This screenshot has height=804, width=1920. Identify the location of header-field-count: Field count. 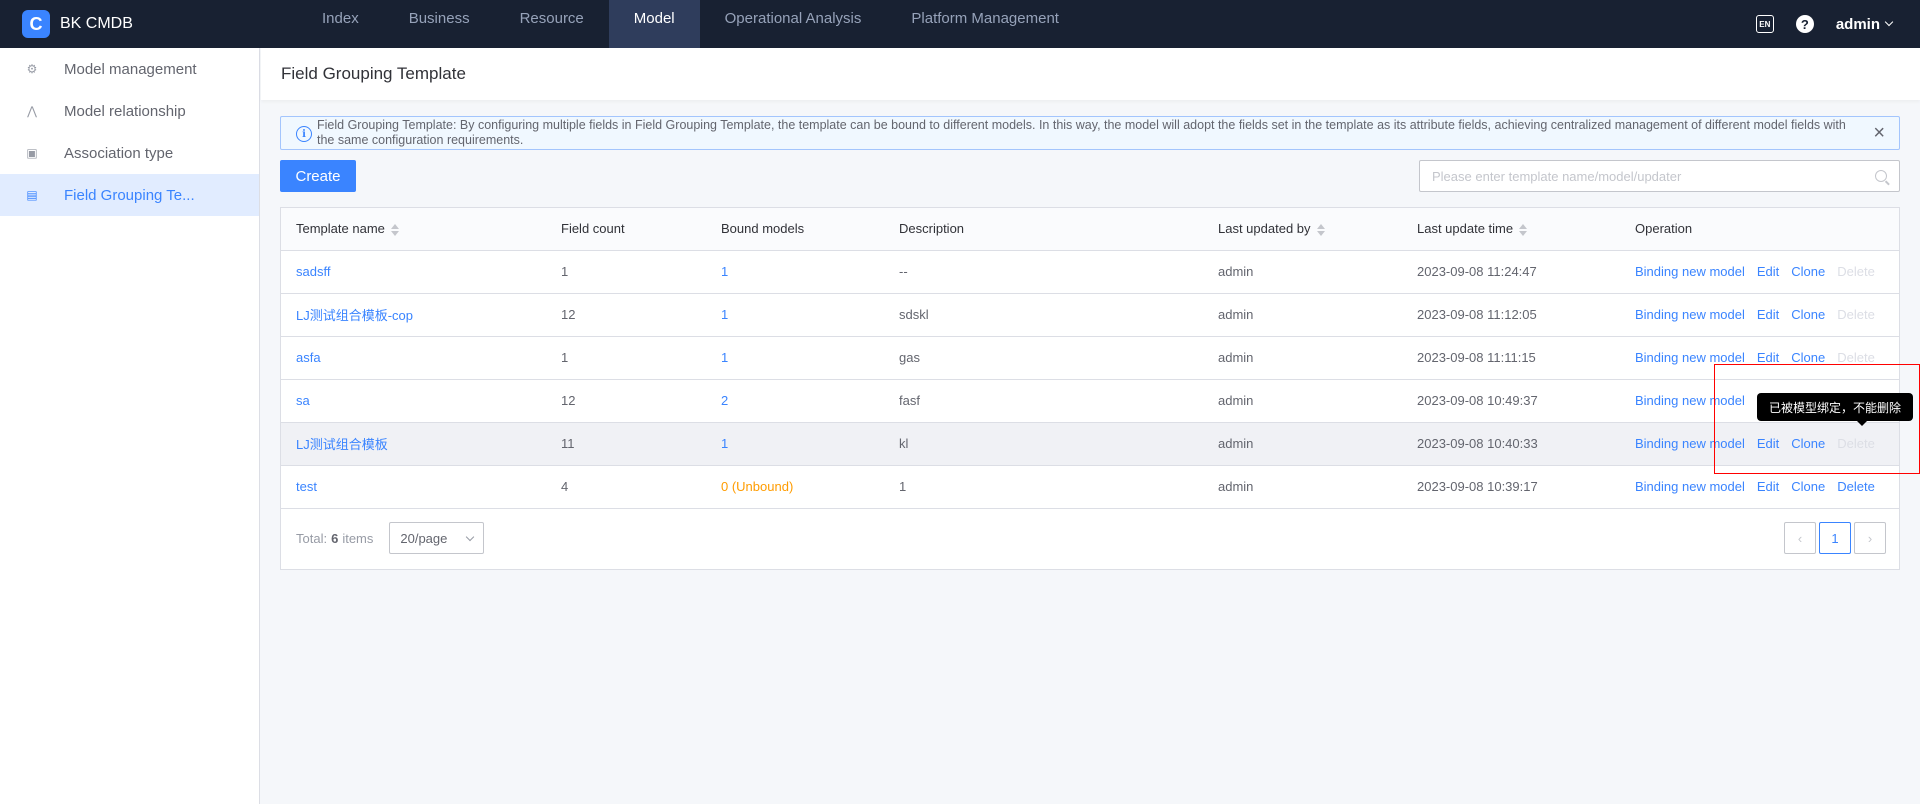
(626, 229).